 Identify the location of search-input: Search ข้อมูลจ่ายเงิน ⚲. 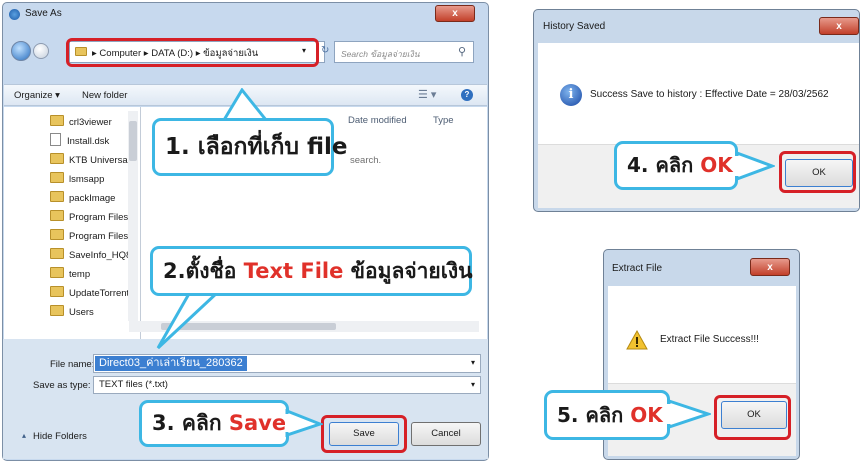
(404, 52).